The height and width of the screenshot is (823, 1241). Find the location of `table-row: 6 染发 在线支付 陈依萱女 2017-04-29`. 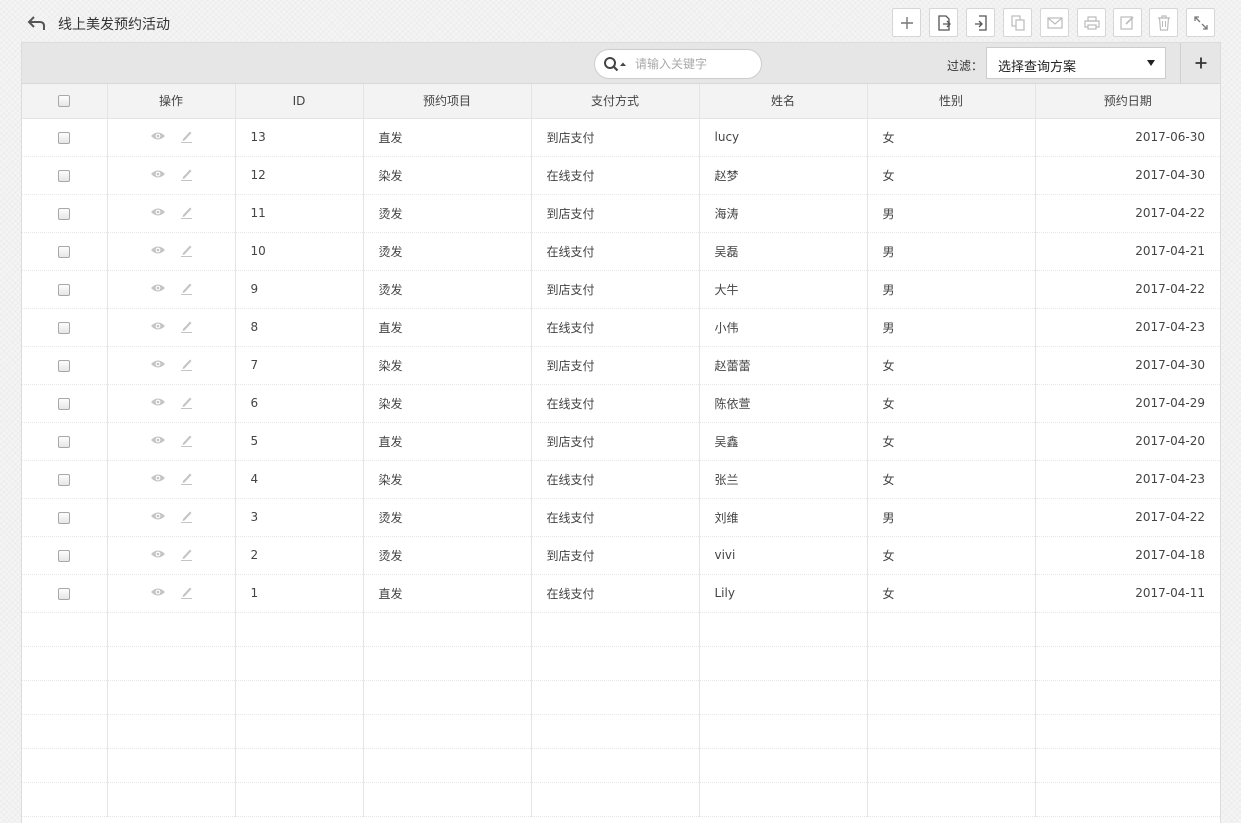

table-row: 6 染发 在线支付 陈依萱女 2017-04-29 is located at coordinates (621, 403).